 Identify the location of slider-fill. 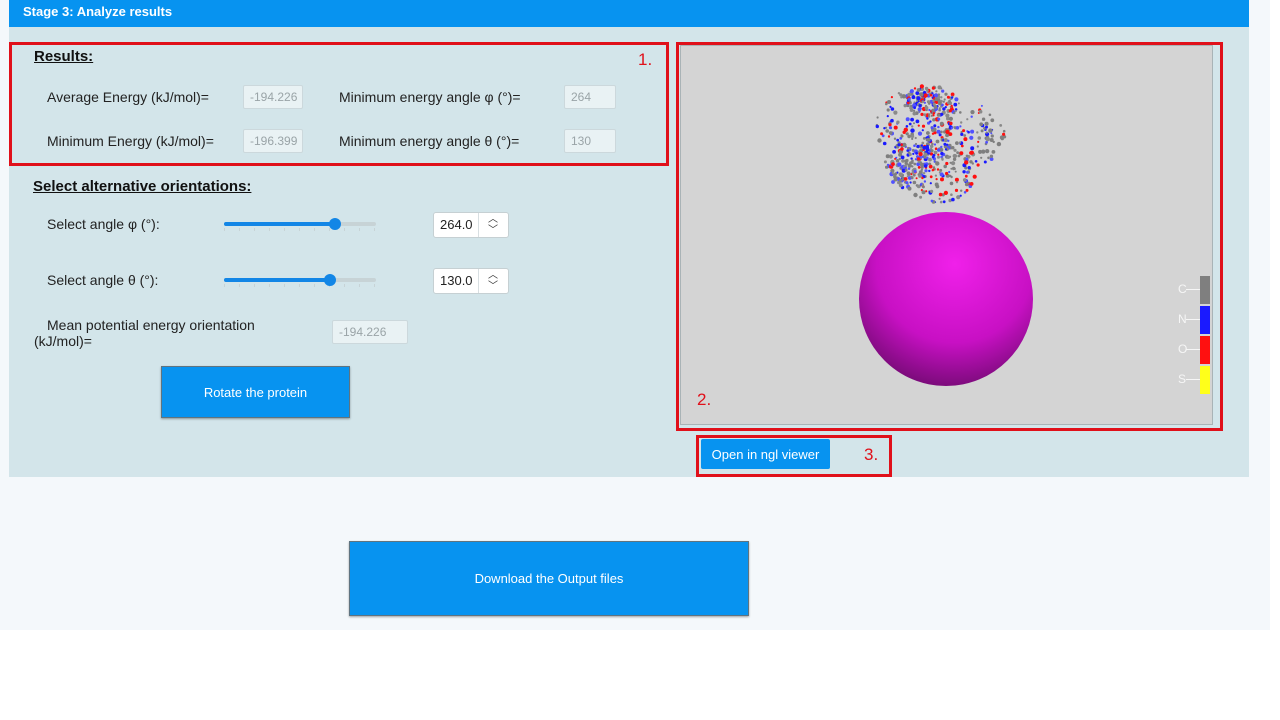
(280, 224).